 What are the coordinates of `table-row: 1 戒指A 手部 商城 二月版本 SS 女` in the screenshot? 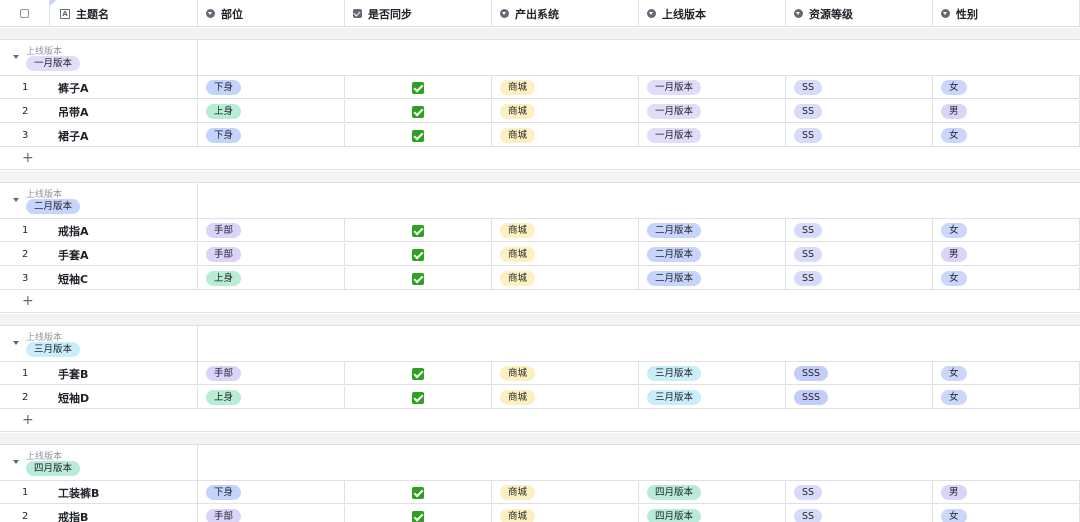 It's located at (540, 230).